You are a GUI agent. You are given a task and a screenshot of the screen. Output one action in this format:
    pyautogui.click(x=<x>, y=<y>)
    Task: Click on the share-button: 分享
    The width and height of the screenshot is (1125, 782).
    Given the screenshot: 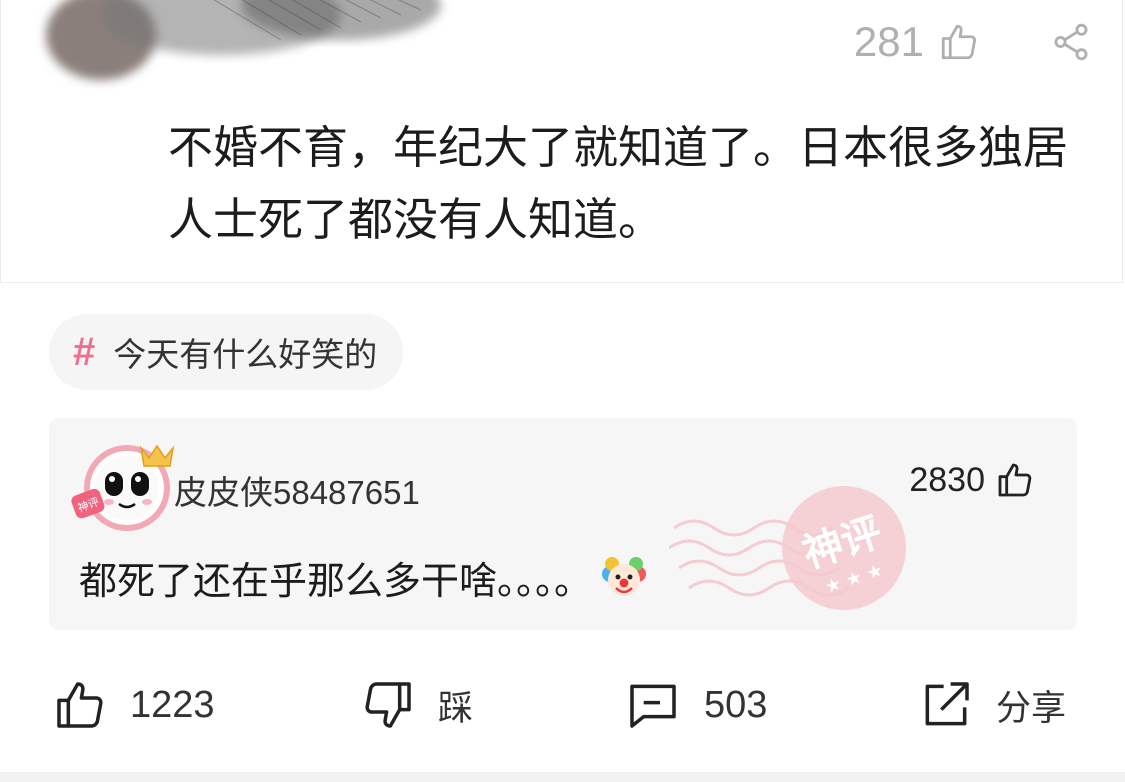 What is the action you would take?
    pyautogui.click(x=992, y=705)
    